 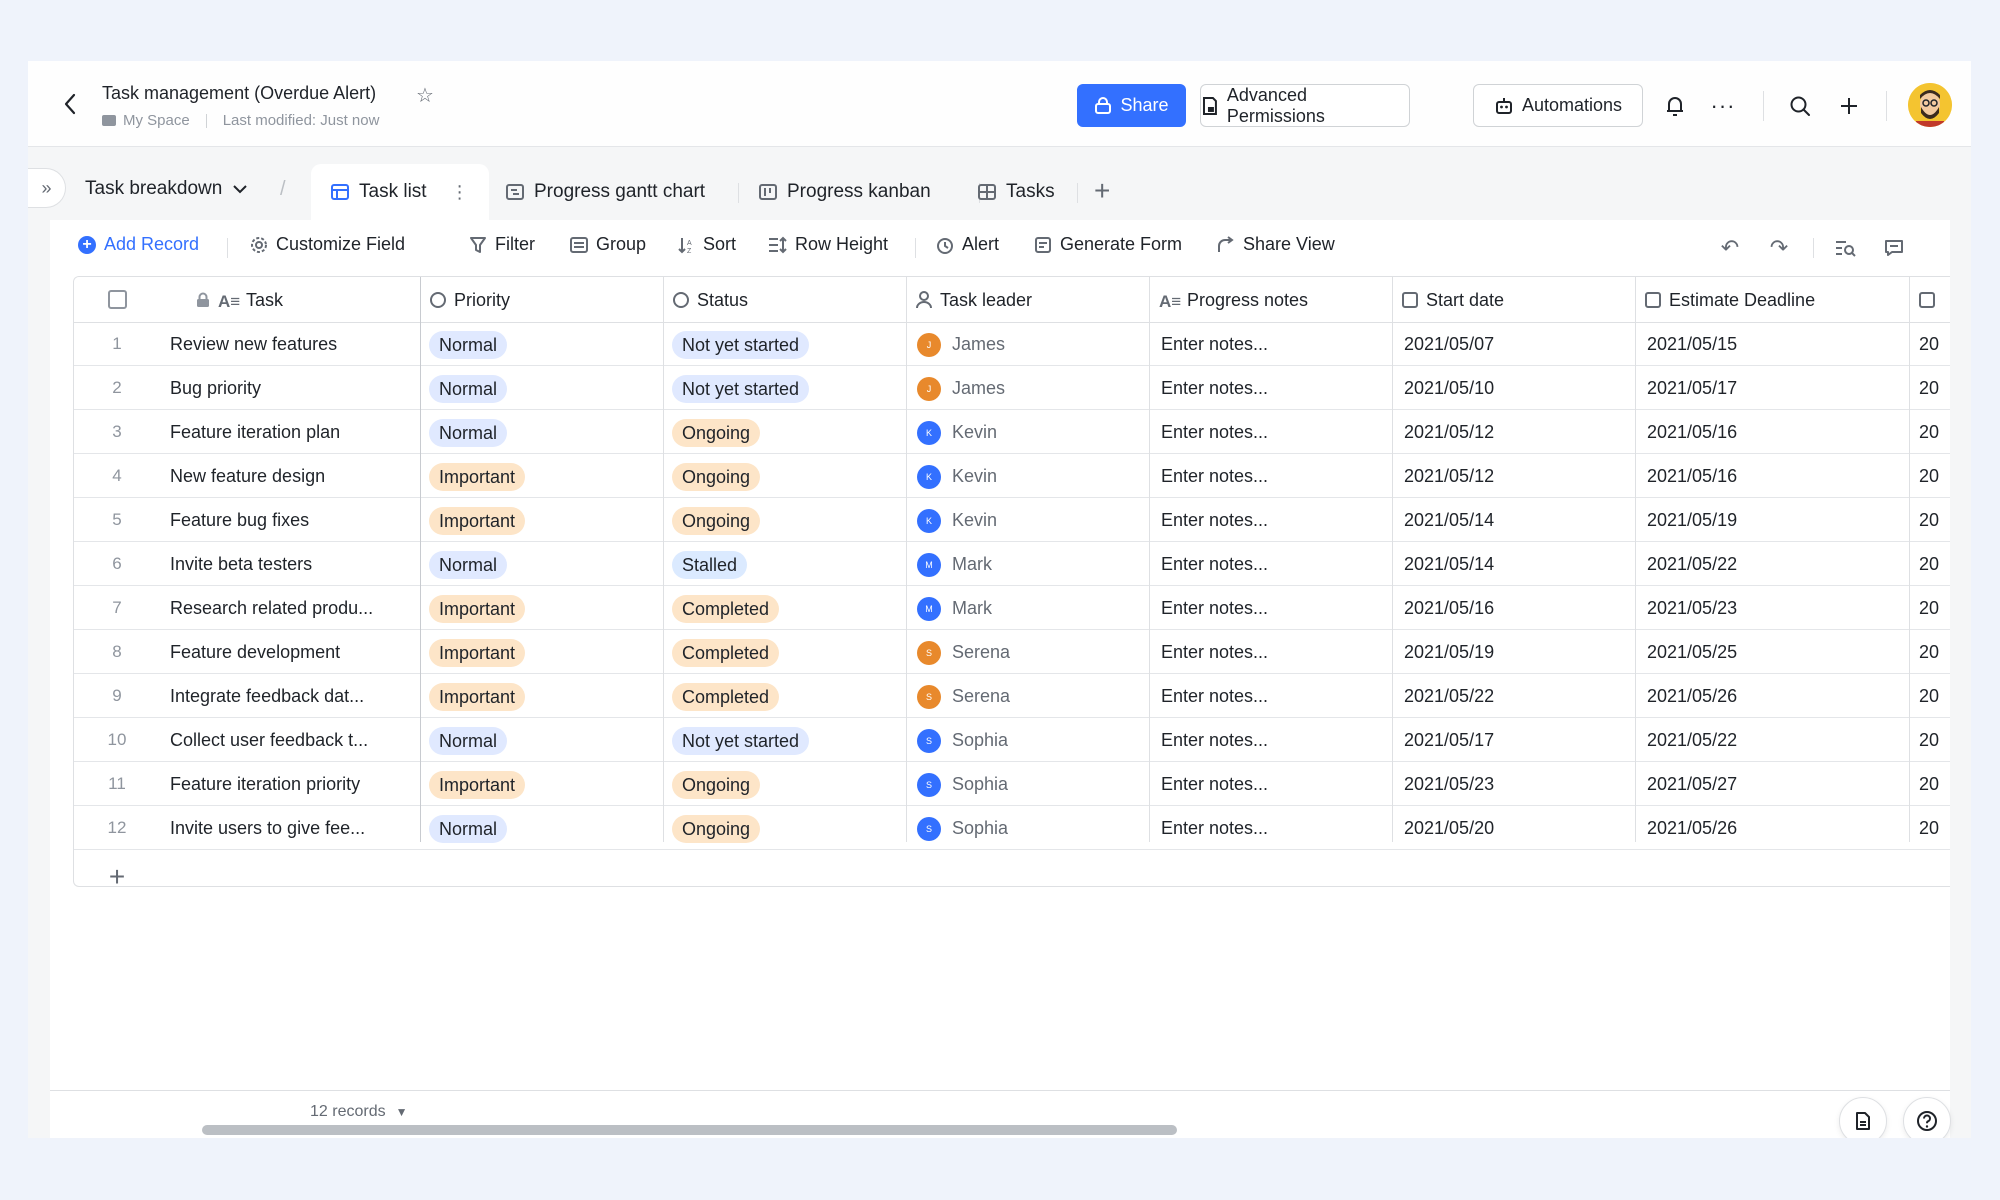 What do you see at coordinates (1102, 191) in the screenshot?
I see `add-view-icon: +` at bounding box center [1102, 191].